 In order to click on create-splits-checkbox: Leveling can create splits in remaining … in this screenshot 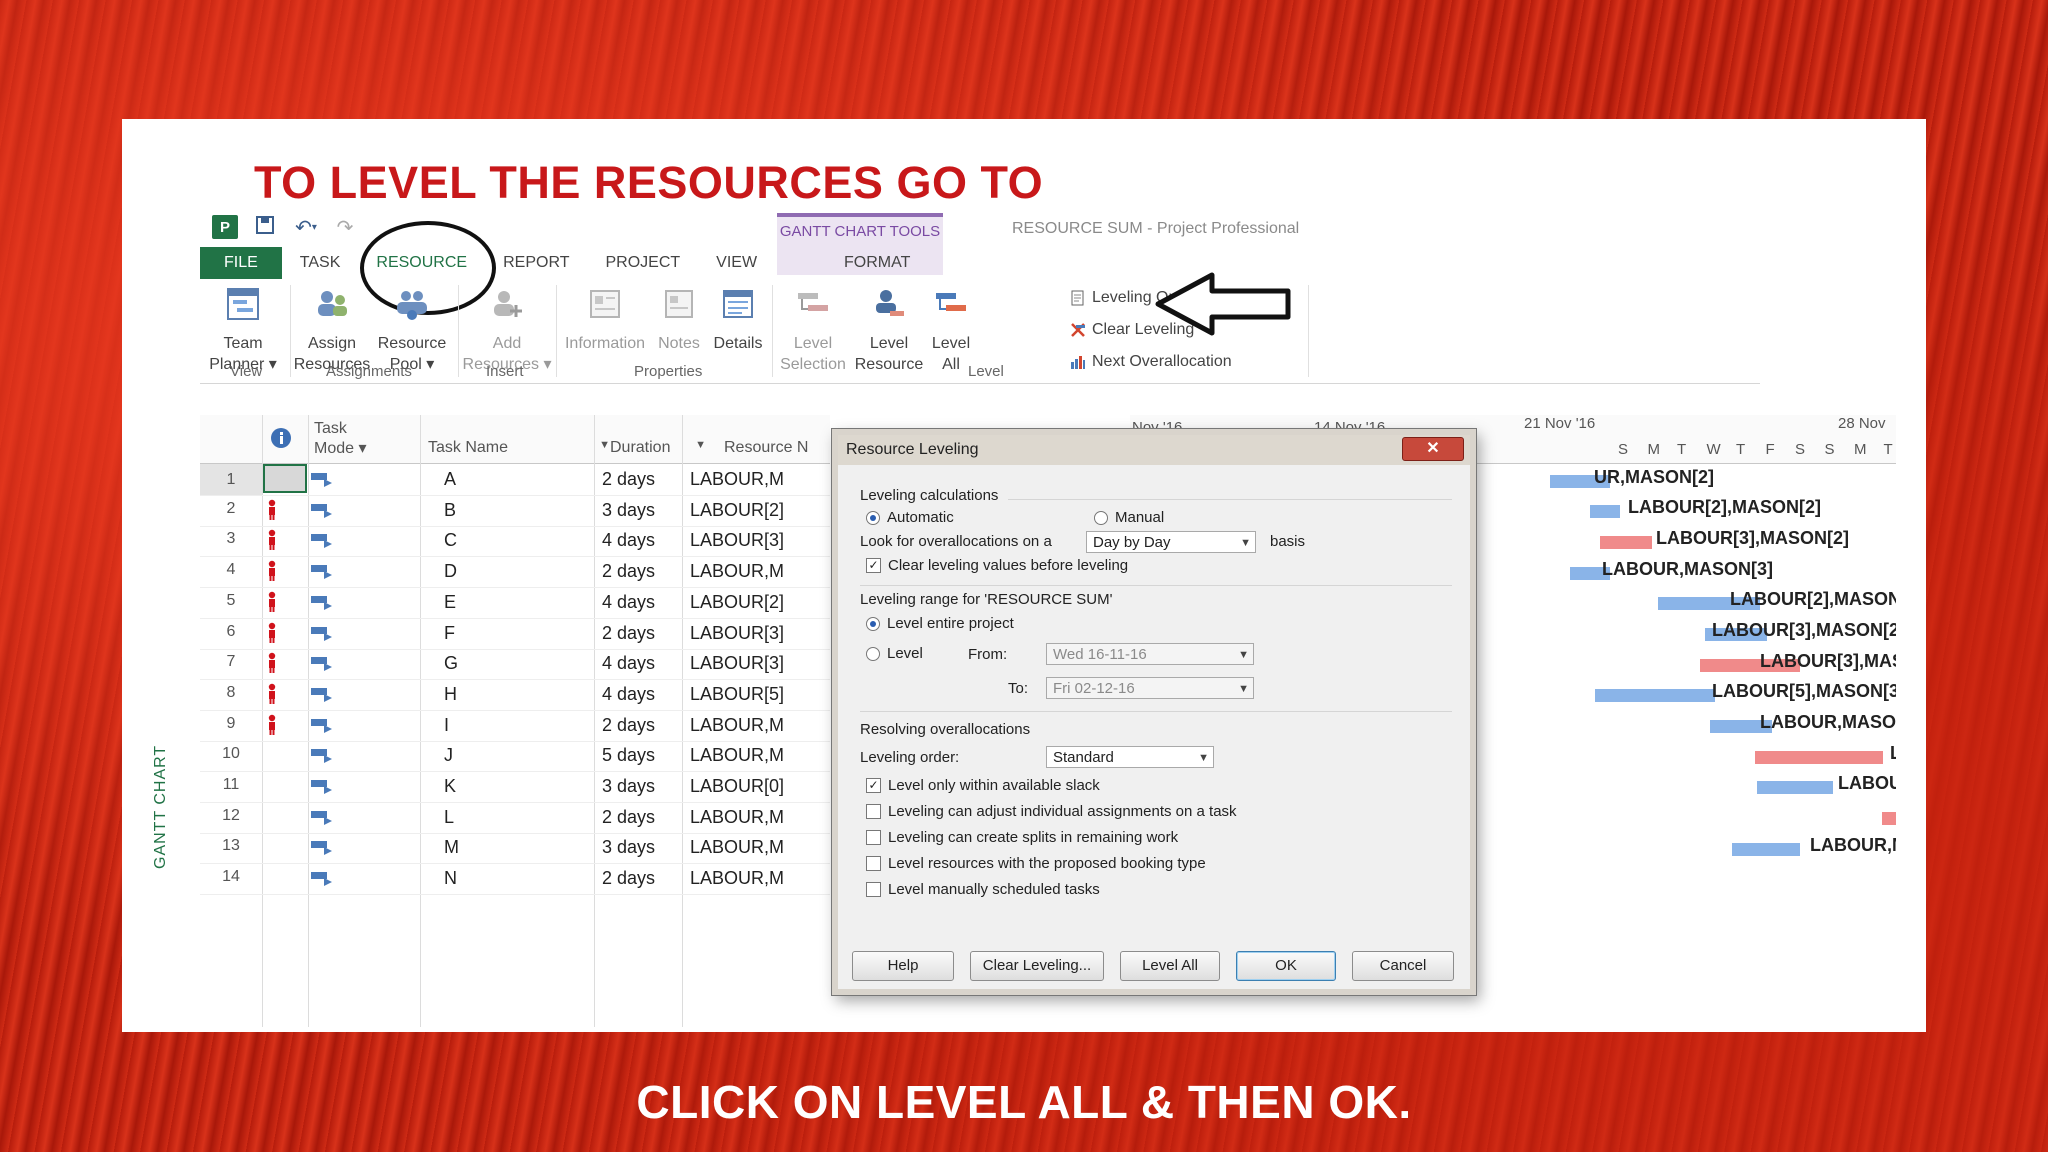, I will do `click(1022, 837)`.